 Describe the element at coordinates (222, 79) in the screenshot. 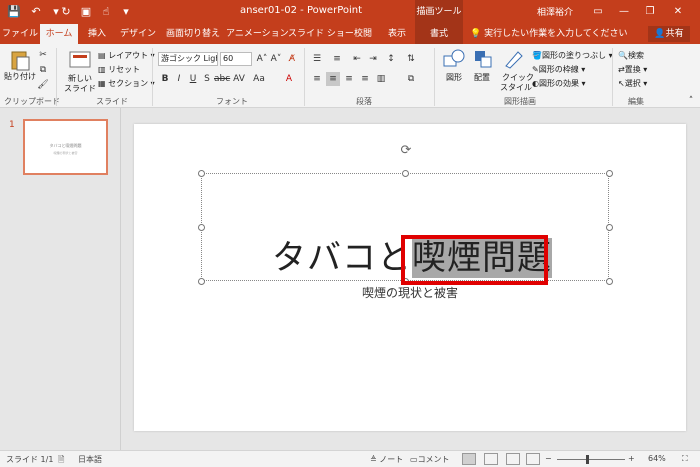

I see `strikethrough-icon: abc` at that location.